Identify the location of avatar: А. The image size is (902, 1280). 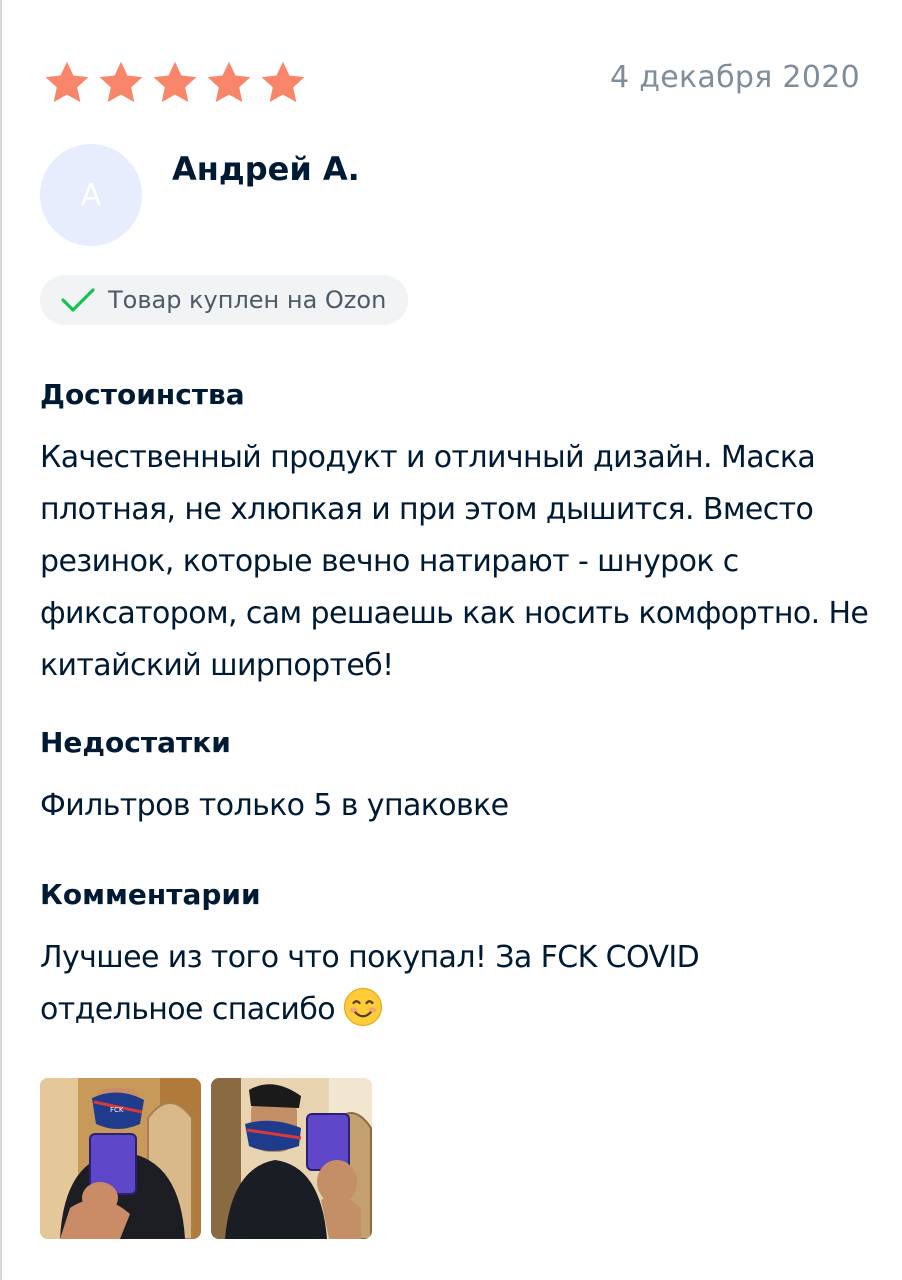
(91, 195).